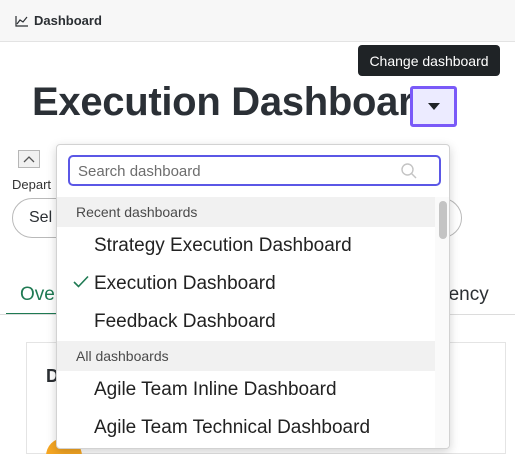 The image size is (515, 454). I want to click on scrollbar, so click(442, 322).